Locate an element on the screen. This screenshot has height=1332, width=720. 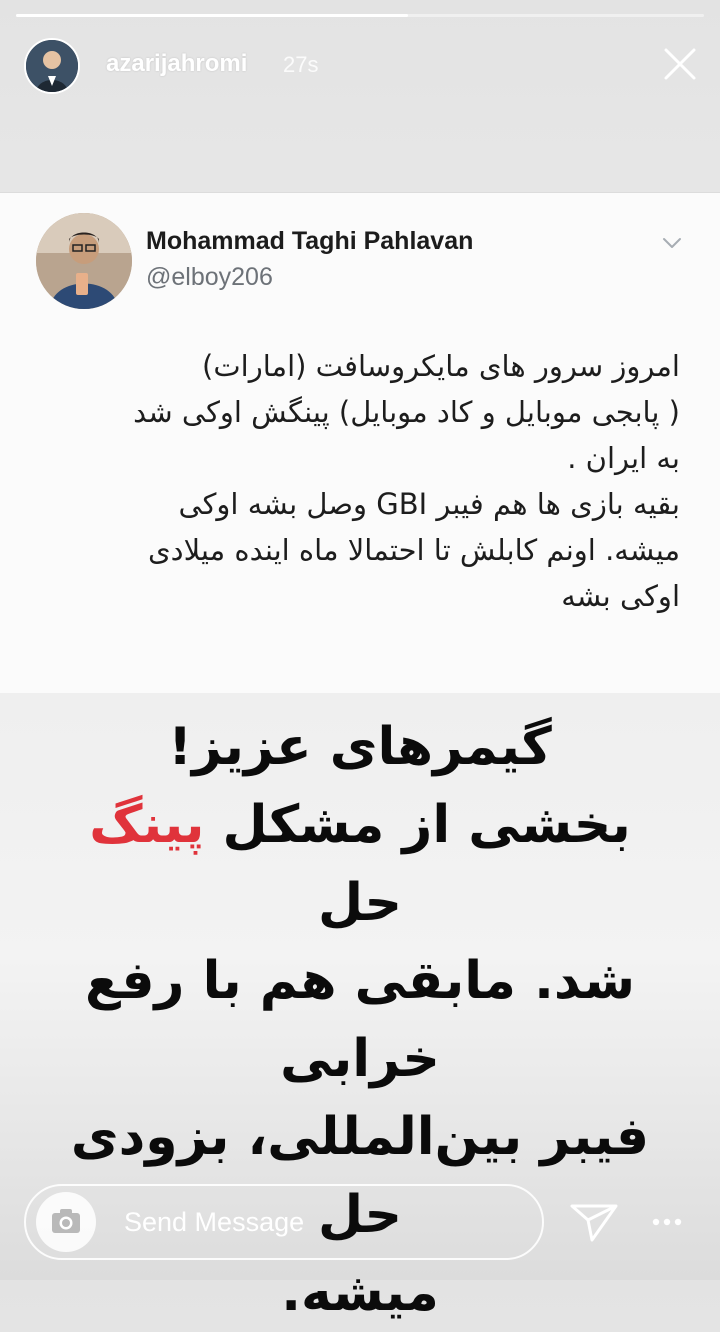
send-message-input: Send Message is located at coordinates (284, 1222).